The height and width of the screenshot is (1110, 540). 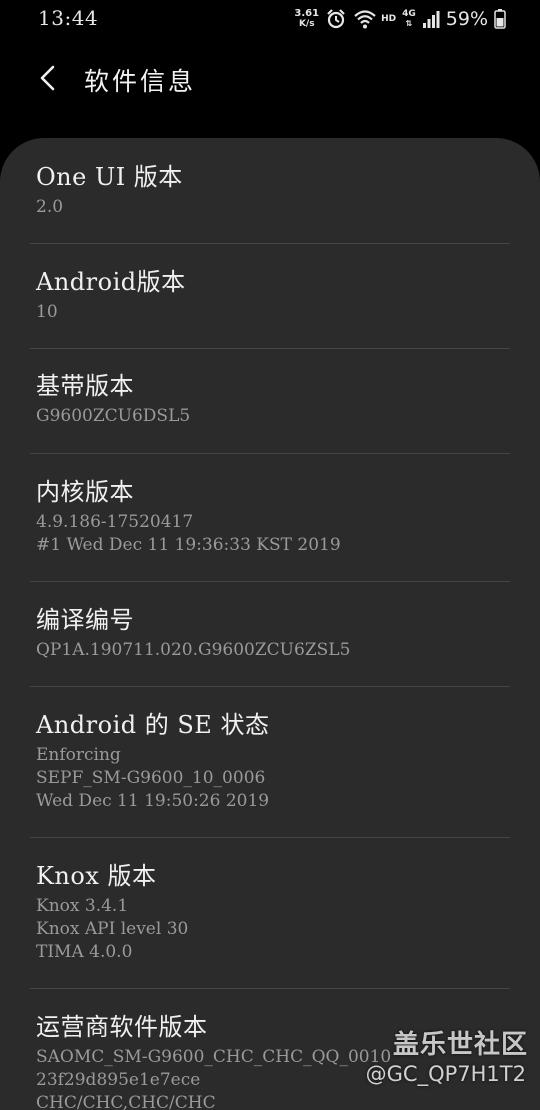 I want to click on item-value: #1 Wed Dec 11 19:36:33 KST 2019, so click(x=188, y=545).